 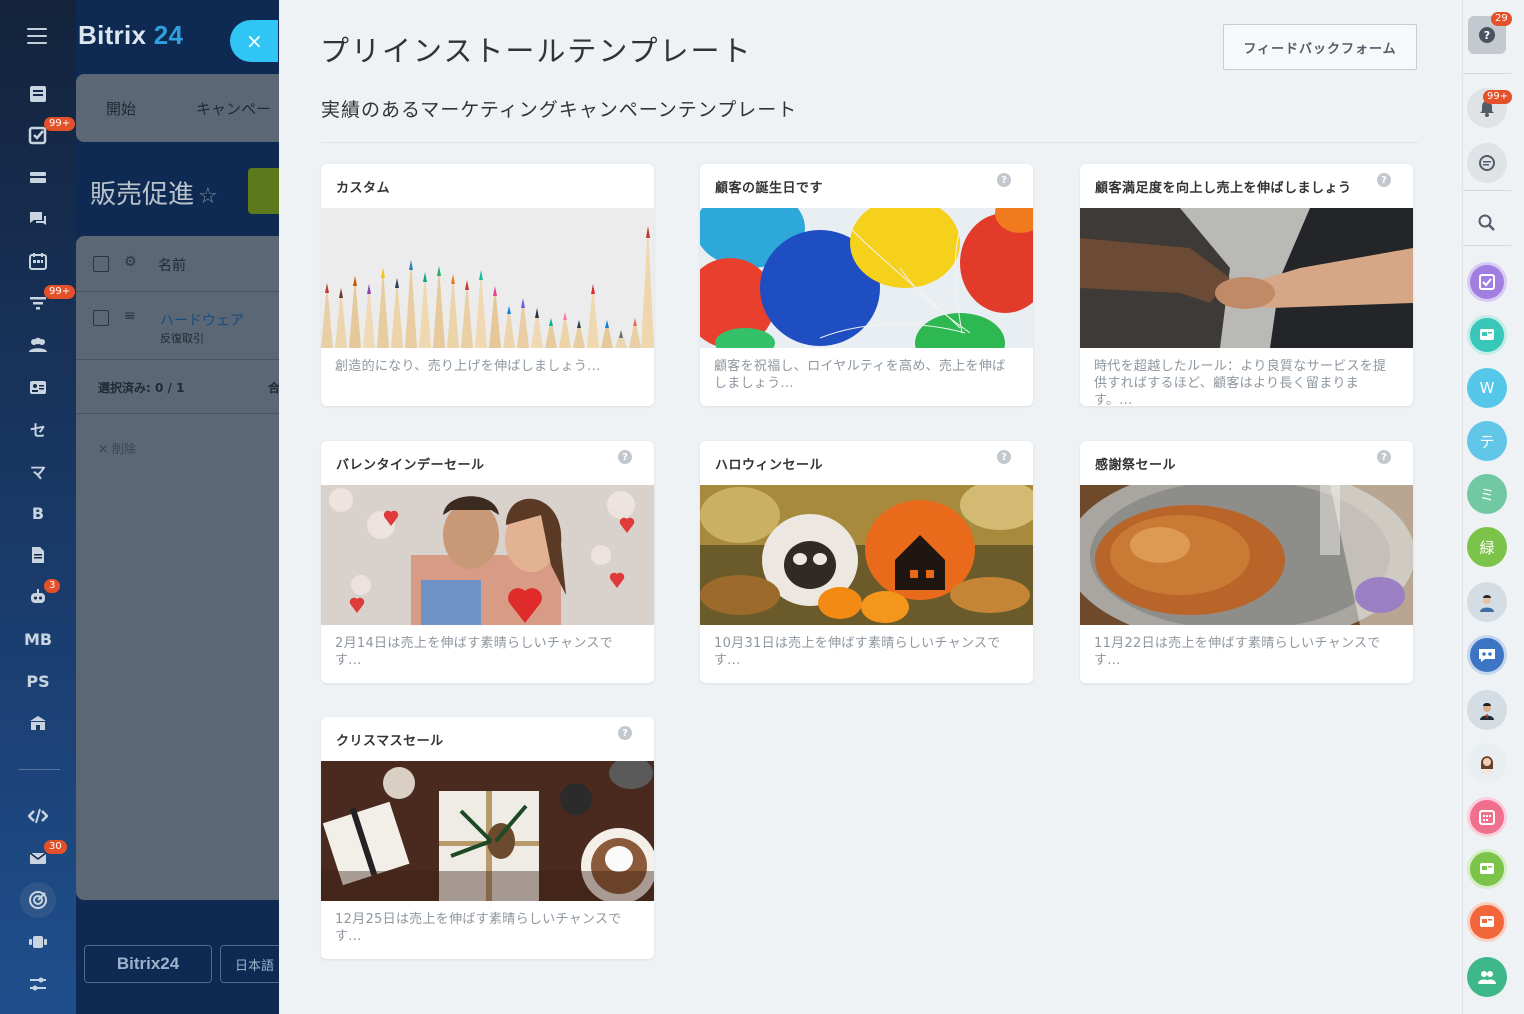 I want to click on marketing-target-icon, so click(x=38, y=900).